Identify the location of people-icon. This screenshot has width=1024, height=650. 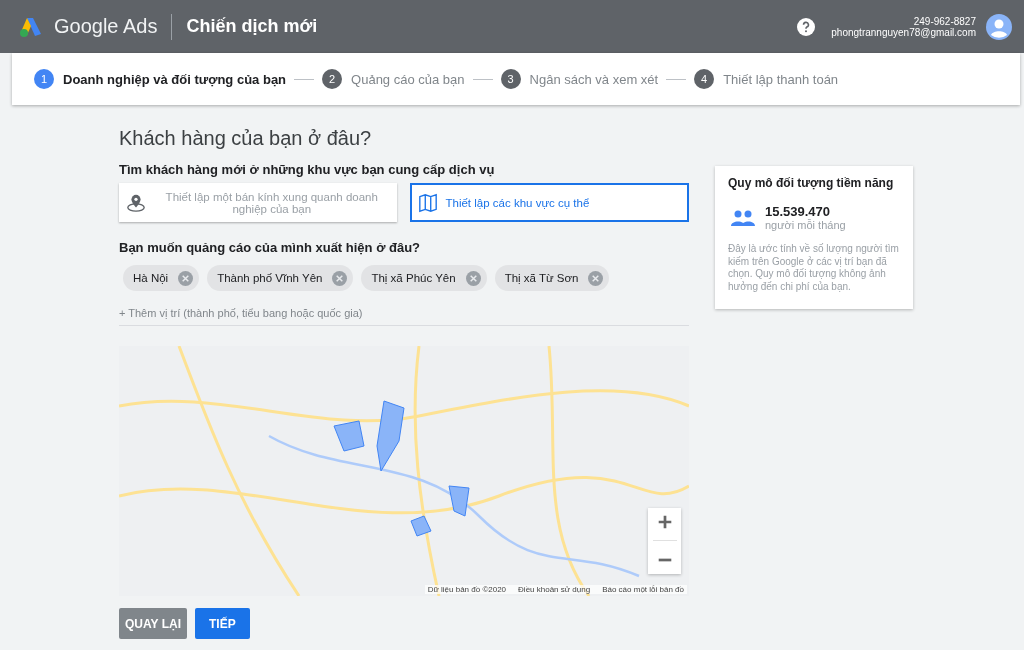
(743, 217).